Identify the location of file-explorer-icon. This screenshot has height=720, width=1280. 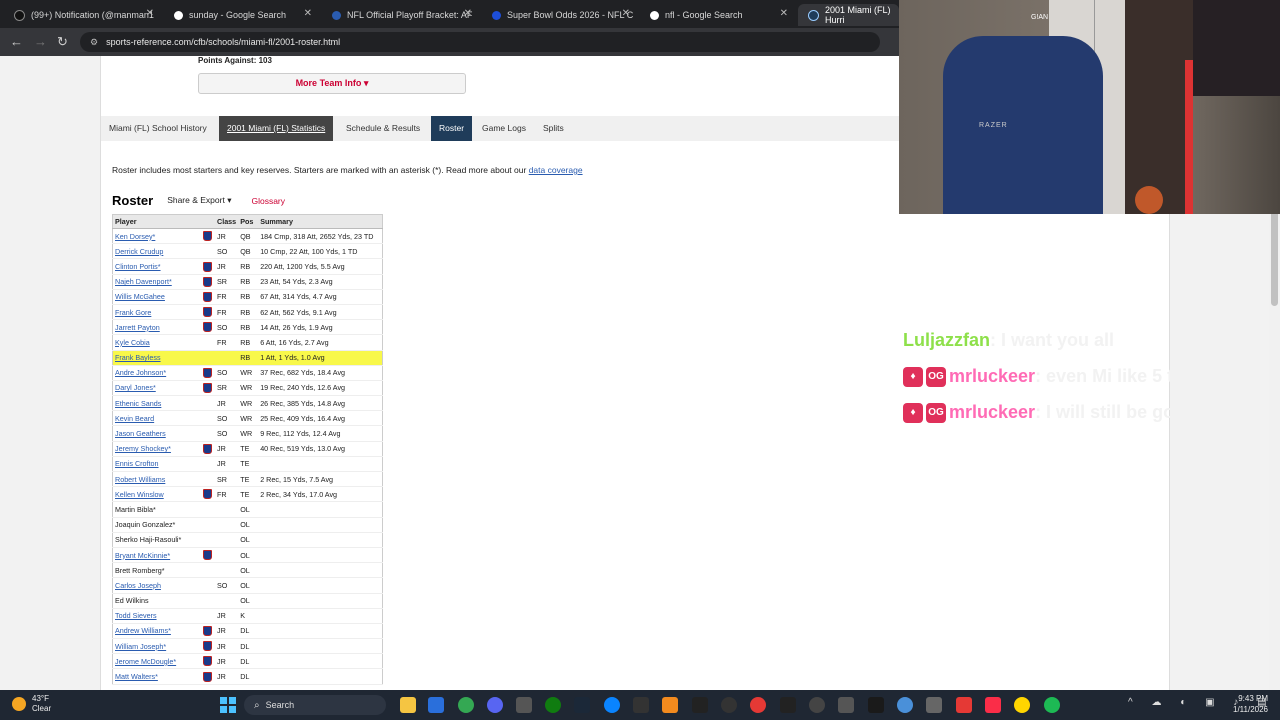
(408, 705).